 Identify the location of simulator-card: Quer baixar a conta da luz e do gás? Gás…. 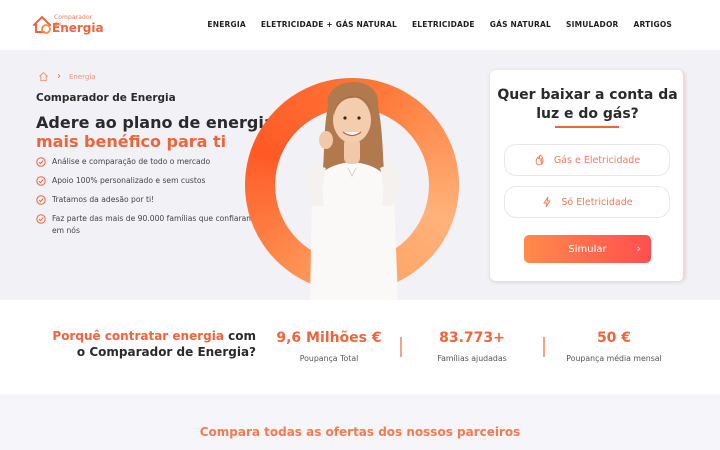
(587, 175).